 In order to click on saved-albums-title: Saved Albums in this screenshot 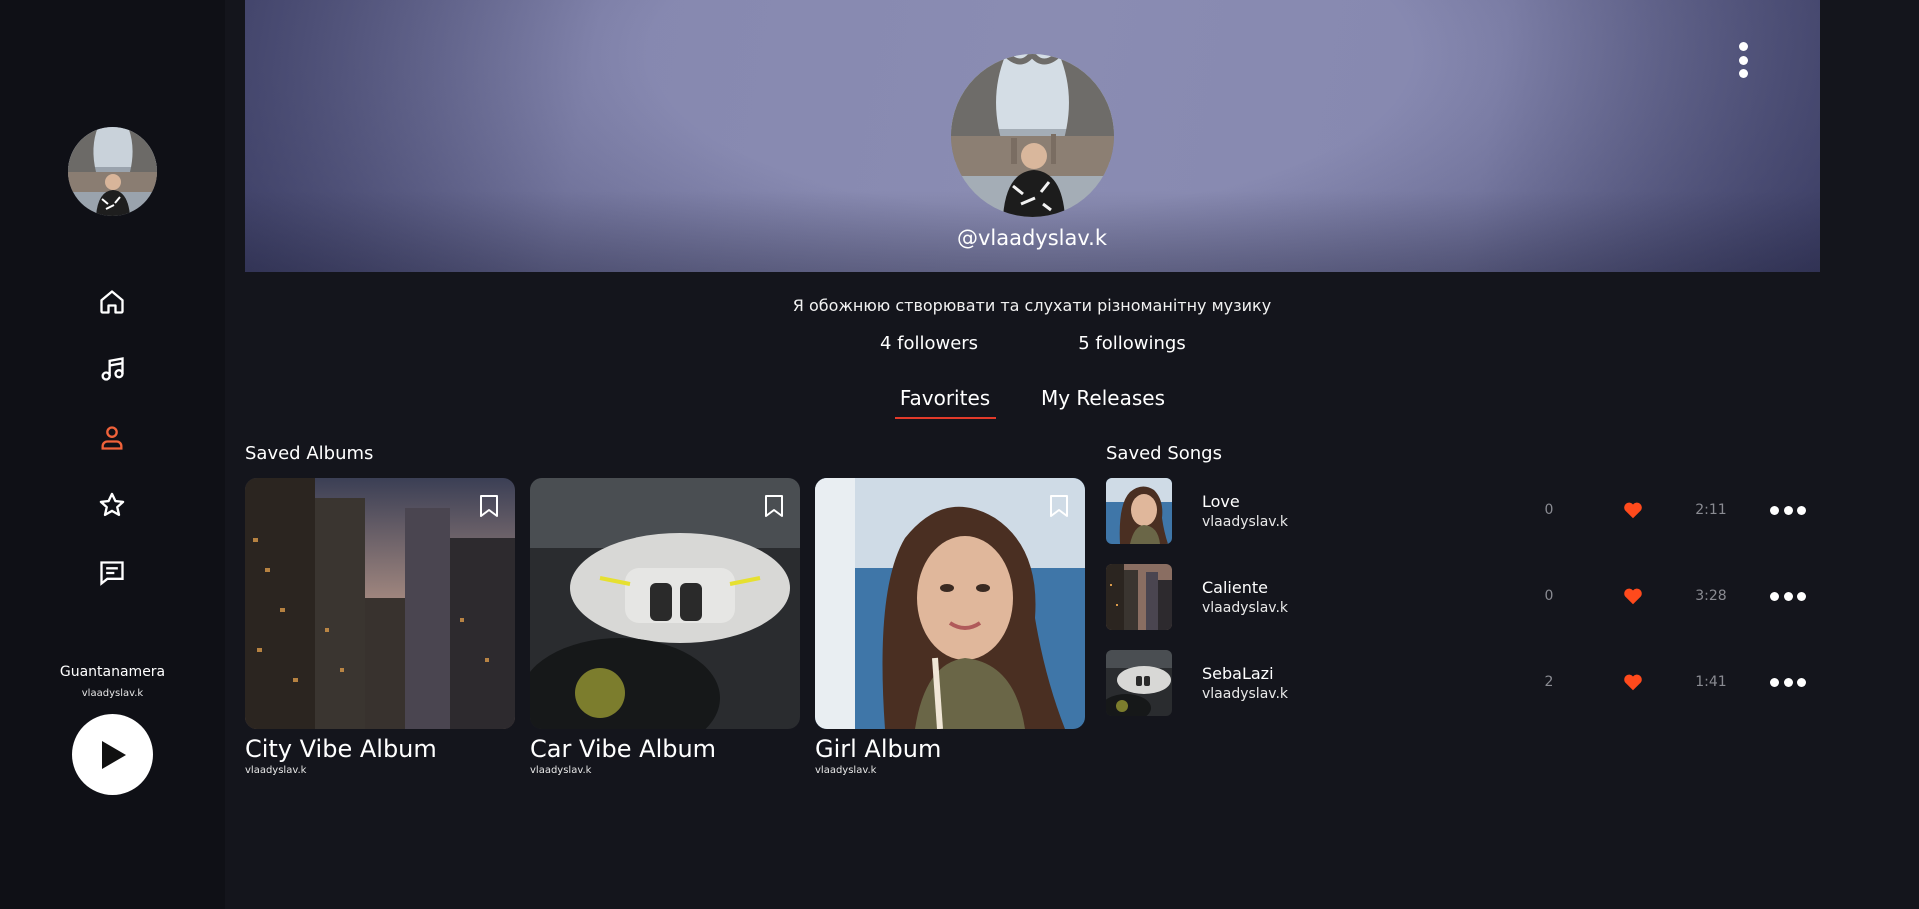, I will do `click(309, 453)`.